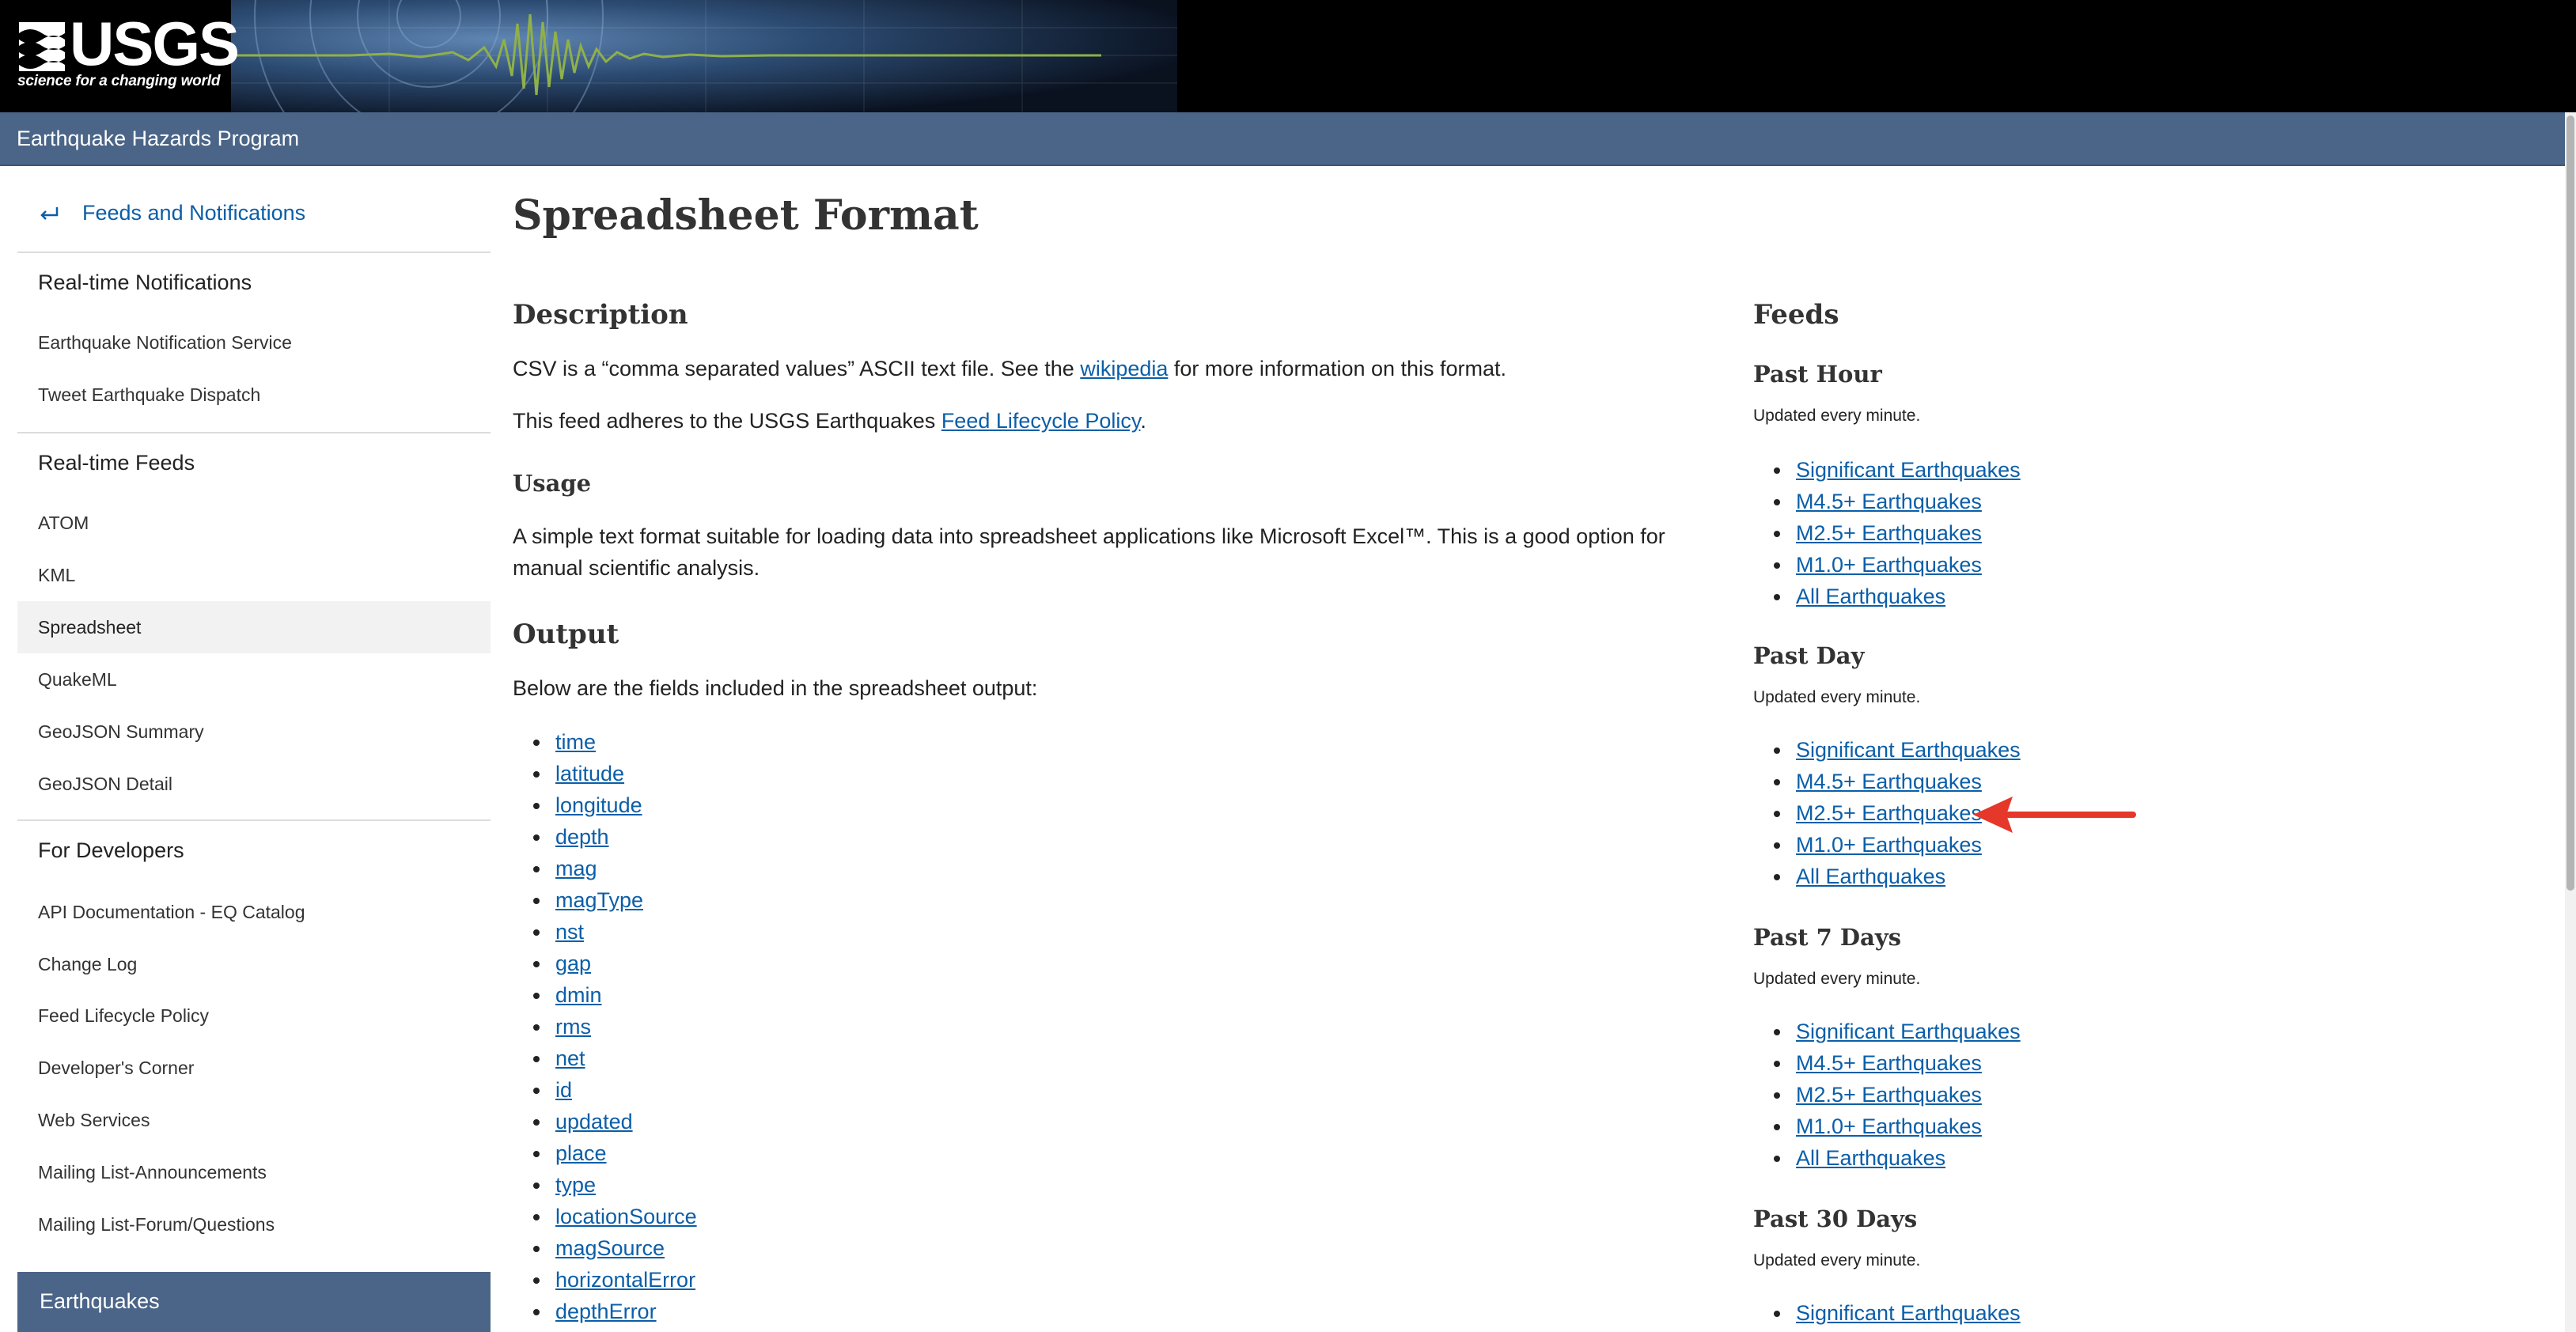  Describe the element at coordinates (625, 1280) in the screenshot. I see `field-link: horizontalError` at that location.